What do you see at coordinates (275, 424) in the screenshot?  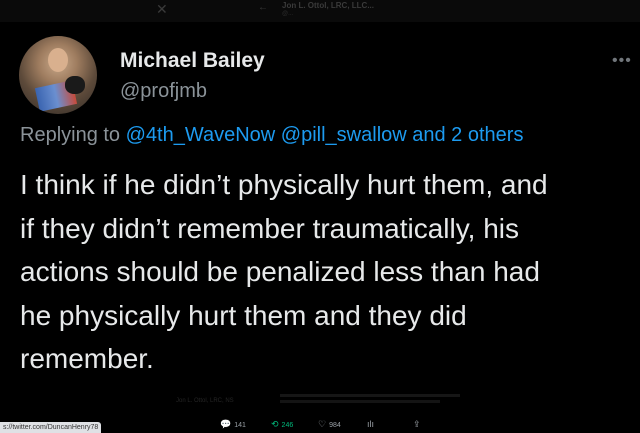 I see `retweet-icon: ⟲` at bounding box center [275, 424].